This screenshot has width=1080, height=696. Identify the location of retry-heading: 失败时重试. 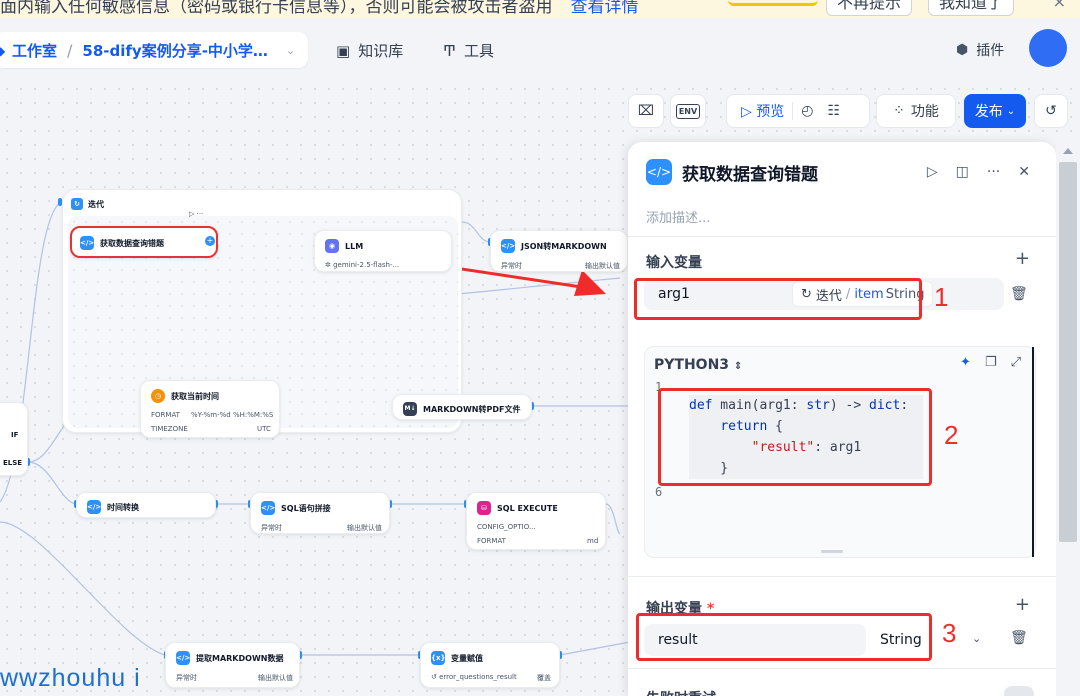
(681, 692).